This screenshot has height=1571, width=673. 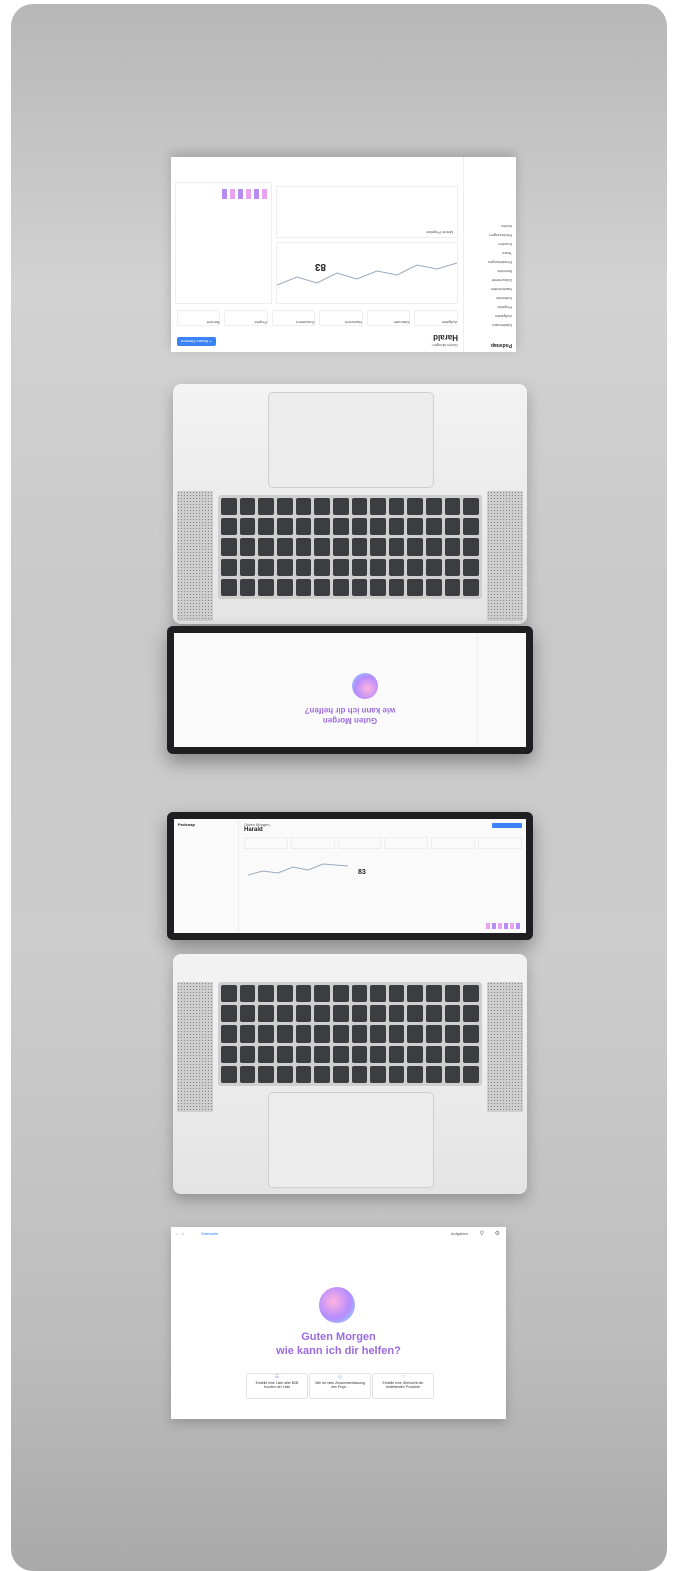 I want to click on quick-action: Aufgabe, so click(x=436, y=318).